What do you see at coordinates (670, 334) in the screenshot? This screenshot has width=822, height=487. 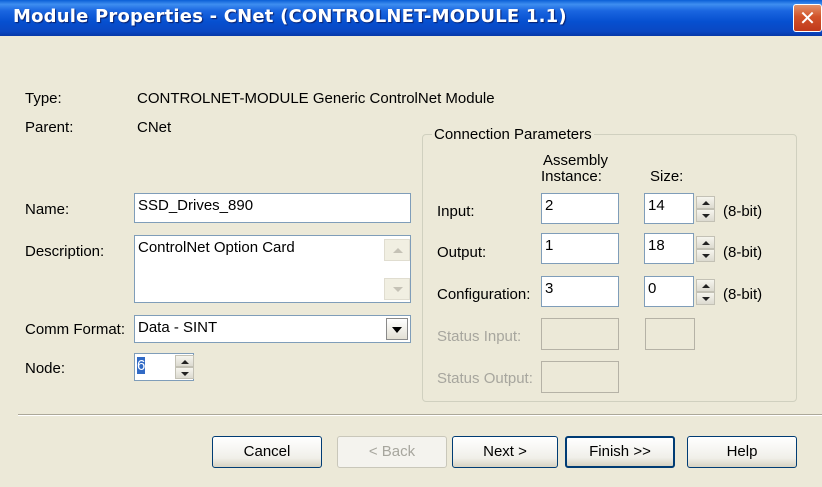 I see `status-input-size-field` at bounding box center [670, 334].